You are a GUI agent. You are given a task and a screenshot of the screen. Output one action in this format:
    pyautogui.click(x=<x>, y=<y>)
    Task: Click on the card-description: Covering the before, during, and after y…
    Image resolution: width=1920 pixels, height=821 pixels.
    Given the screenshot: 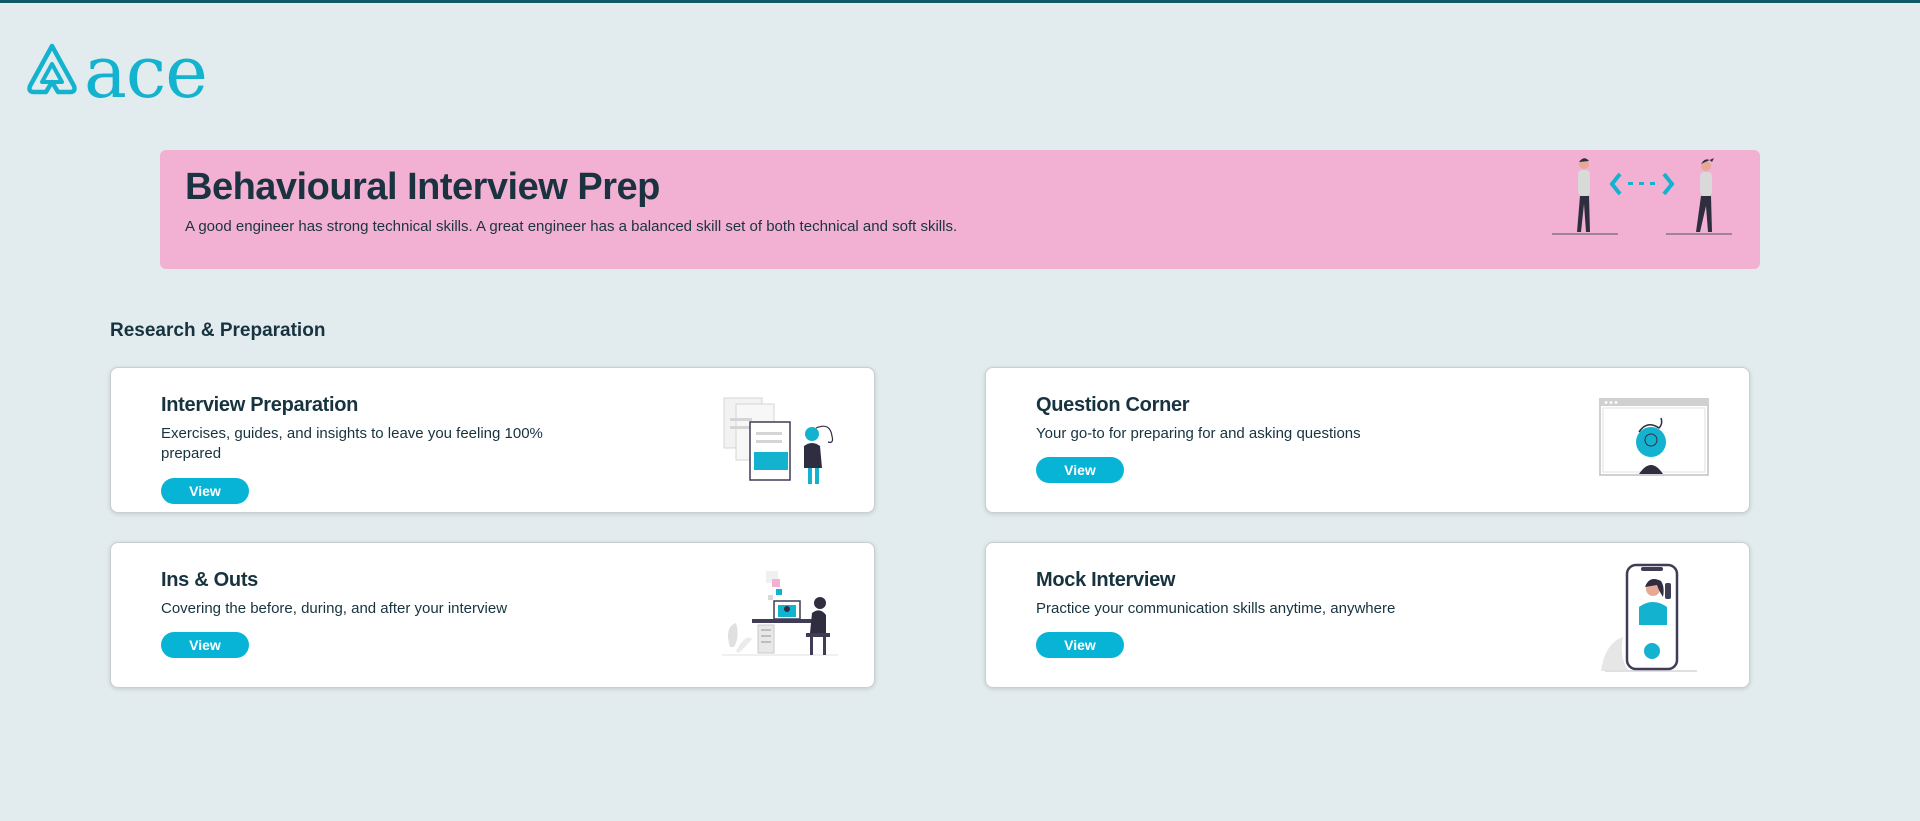 What is the action you would take?
    pyautogui.click(x=334, y=608)
    